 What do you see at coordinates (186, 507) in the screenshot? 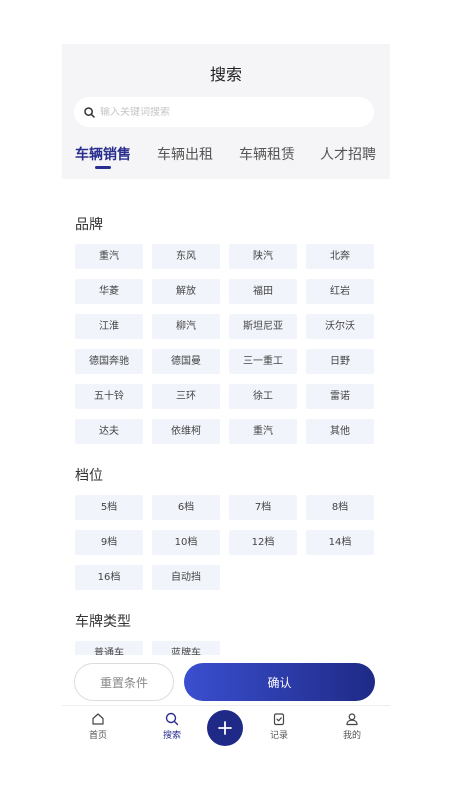
I see `filter-chip: 6档` at bounding box center [186, 507].